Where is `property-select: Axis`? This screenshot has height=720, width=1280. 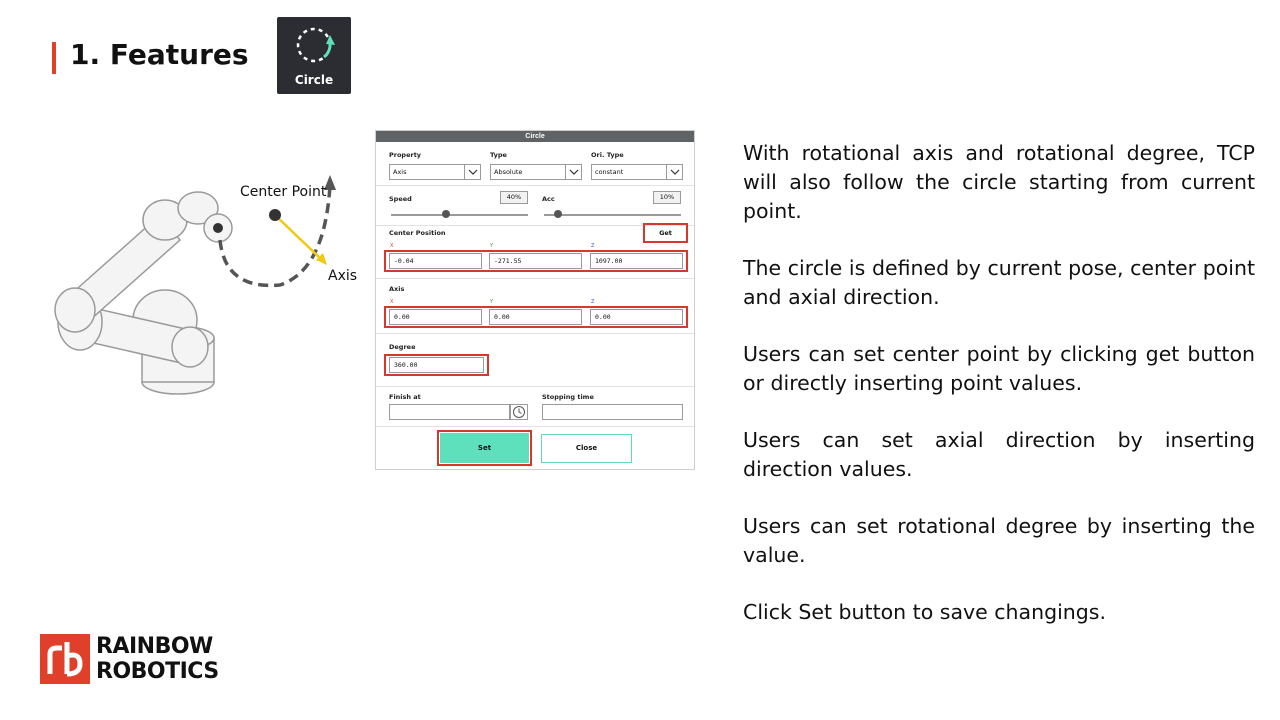 property-select: Axis is located at coordinates (435, 172).